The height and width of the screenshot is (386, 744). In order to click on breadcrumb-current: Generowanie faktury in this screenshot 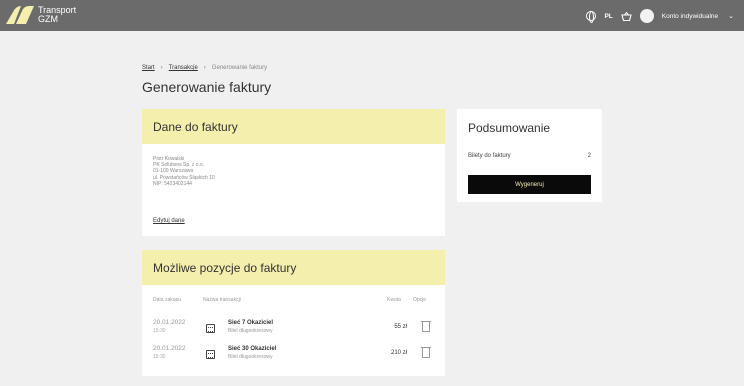, I will do `click(239, 68)`.